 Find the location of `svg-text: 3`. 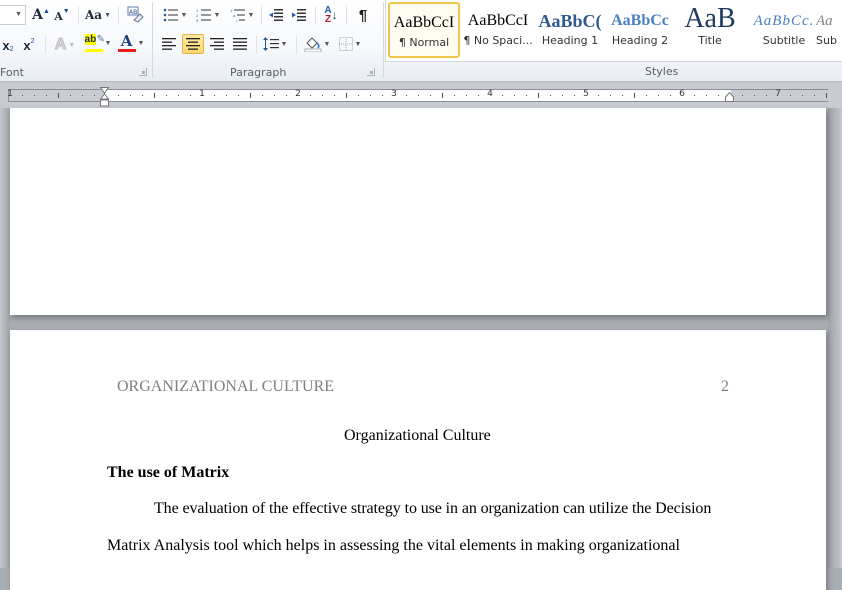

svg-text: 3 is located at coordinates (197, 20).